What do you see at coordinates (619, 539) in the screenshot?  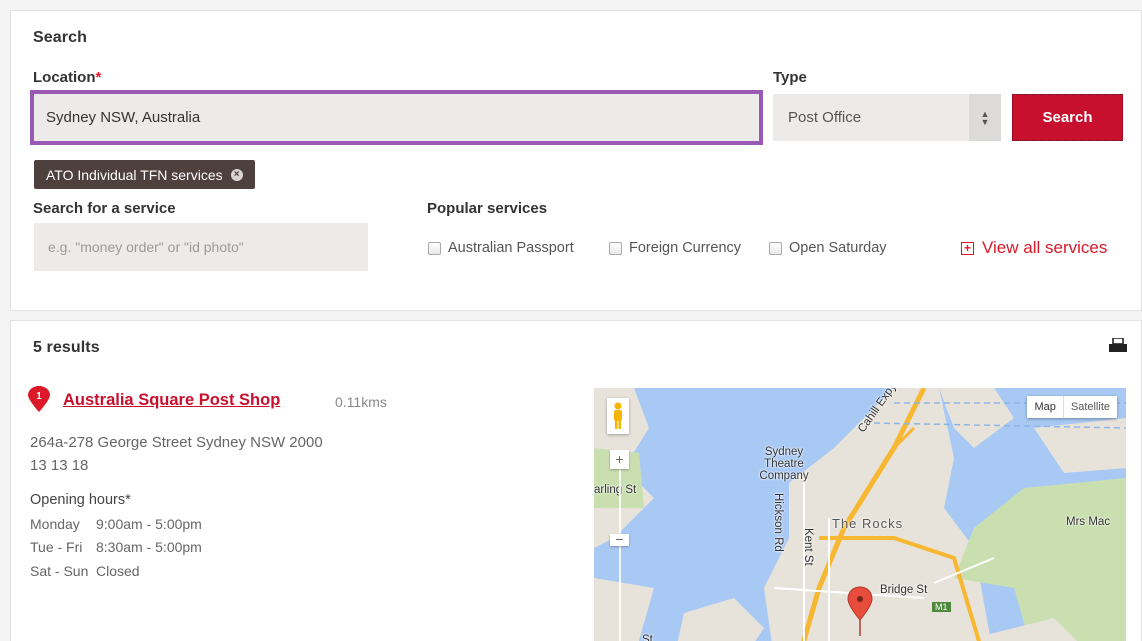 I see `zoom-slider-handle: −` at bounding box center [619, 539].